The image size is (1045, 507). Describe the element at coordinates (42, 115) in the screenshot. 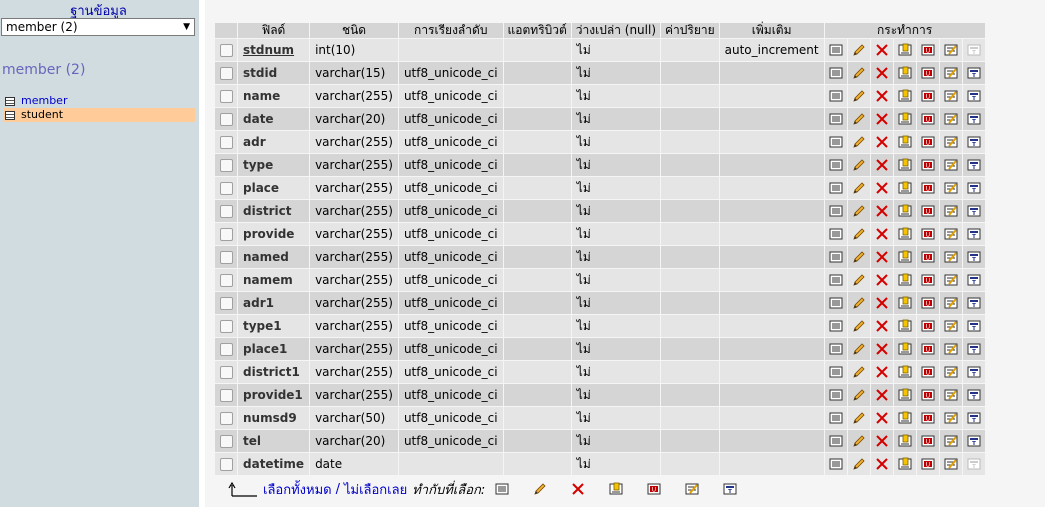

I see `sidebar-table-label: student` at that location.